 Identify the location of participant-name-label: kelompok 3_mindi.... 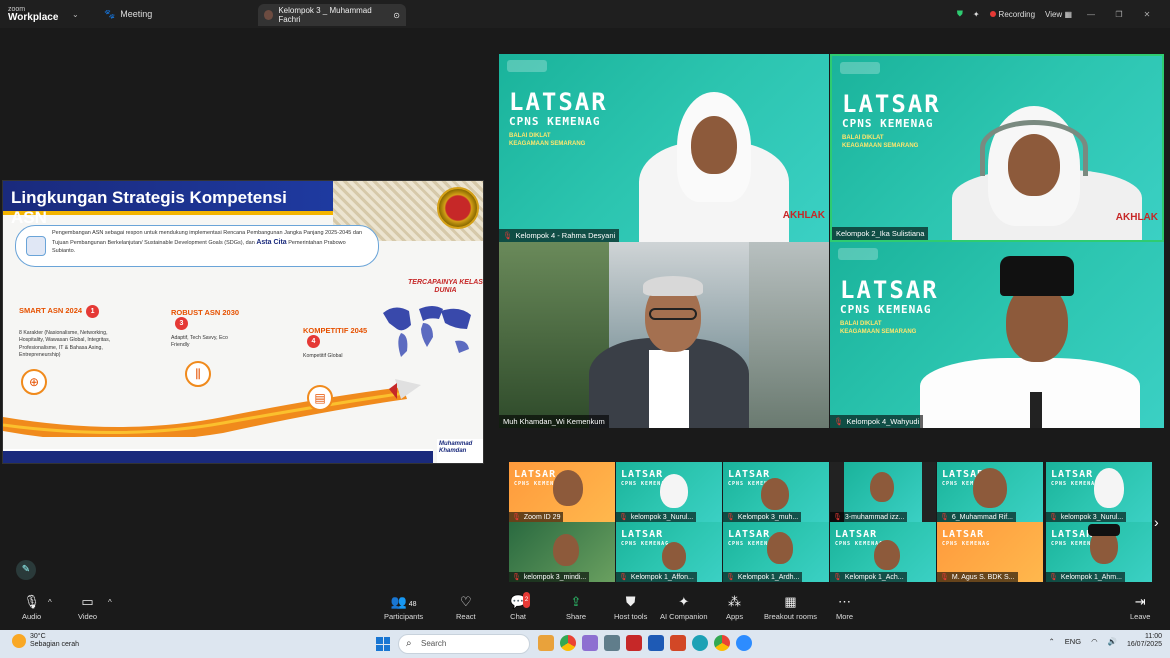
(555, 577).